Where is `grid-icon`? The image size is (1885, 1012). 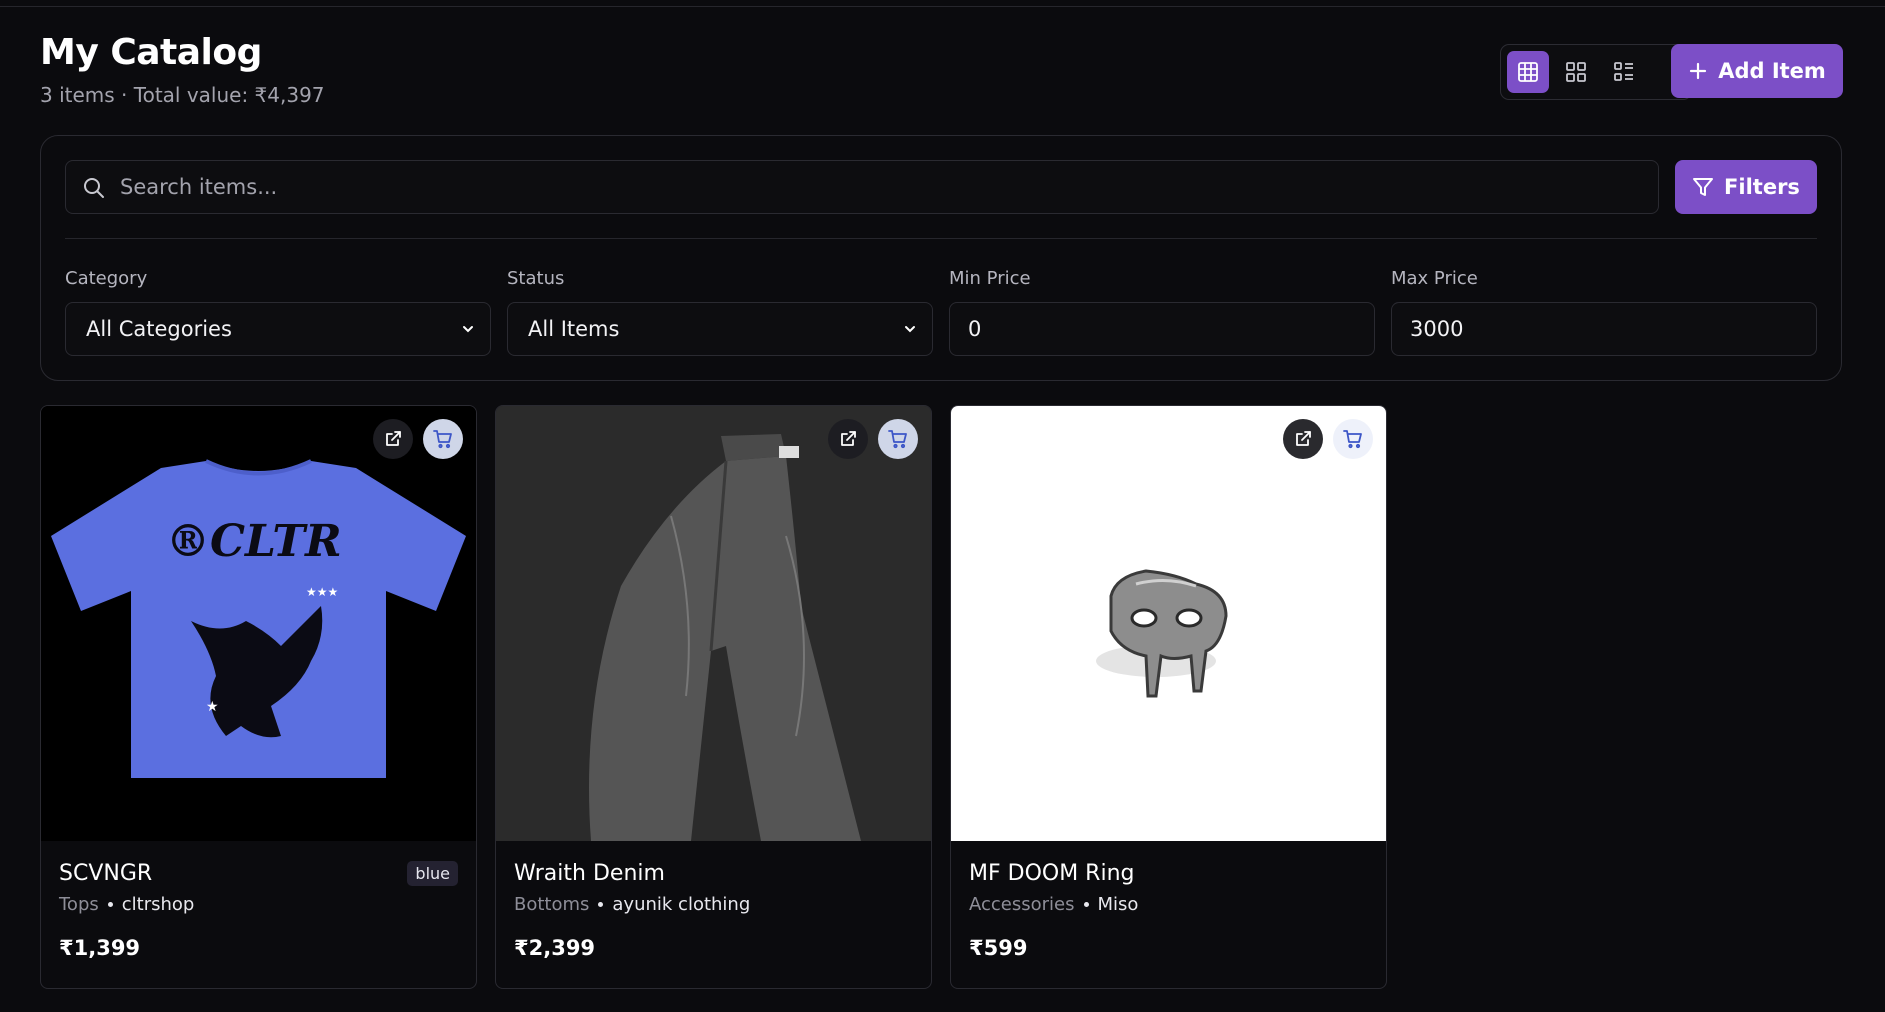 grid-icon is located at coordinates (1576, 72).